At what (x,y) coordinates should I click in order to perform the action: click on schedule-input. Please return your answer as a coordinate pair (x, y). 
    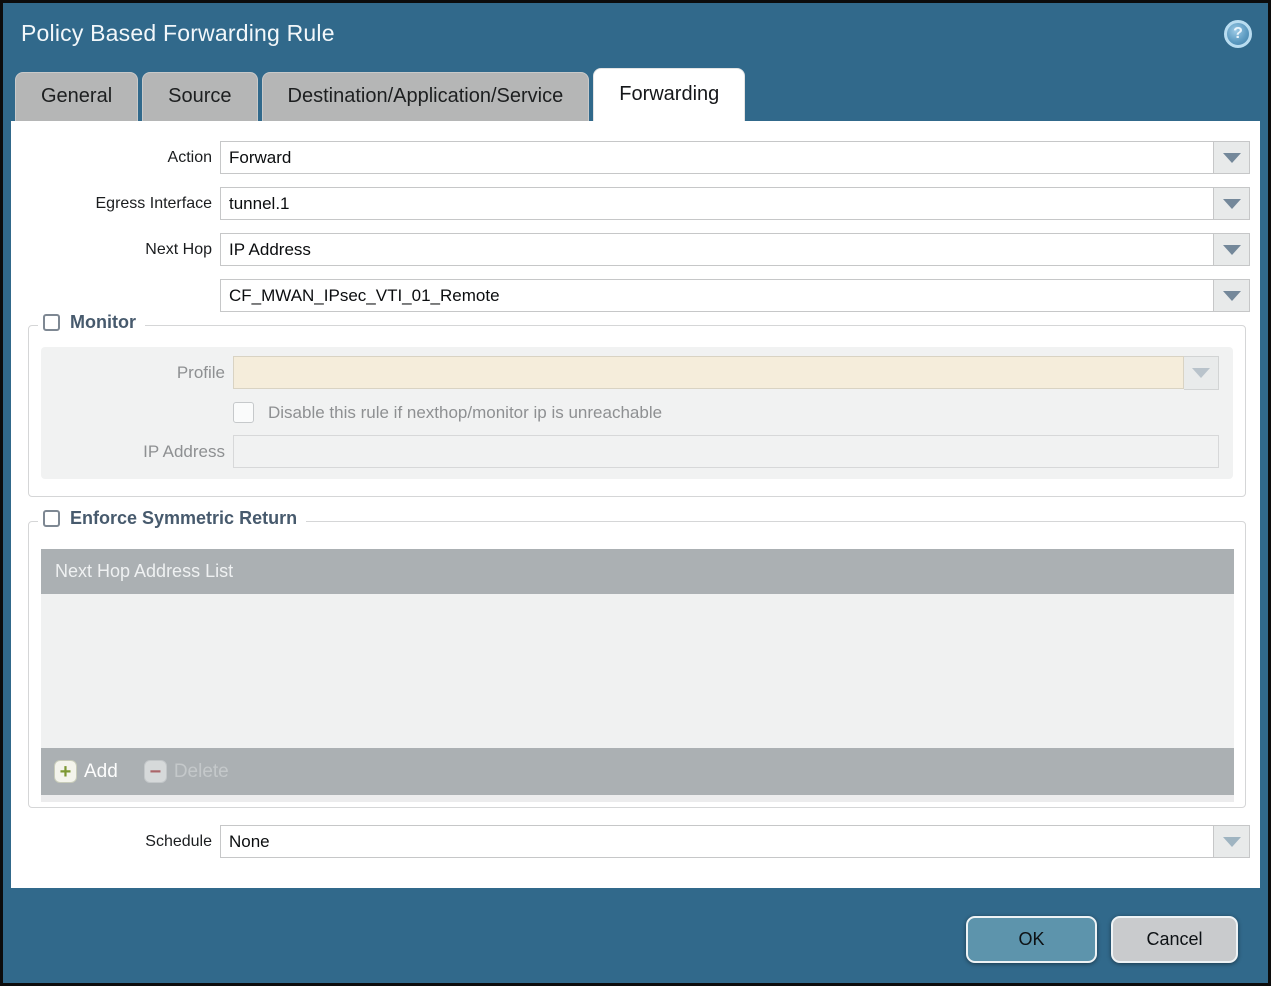
    Looking at the image, I should click on (717, 841).